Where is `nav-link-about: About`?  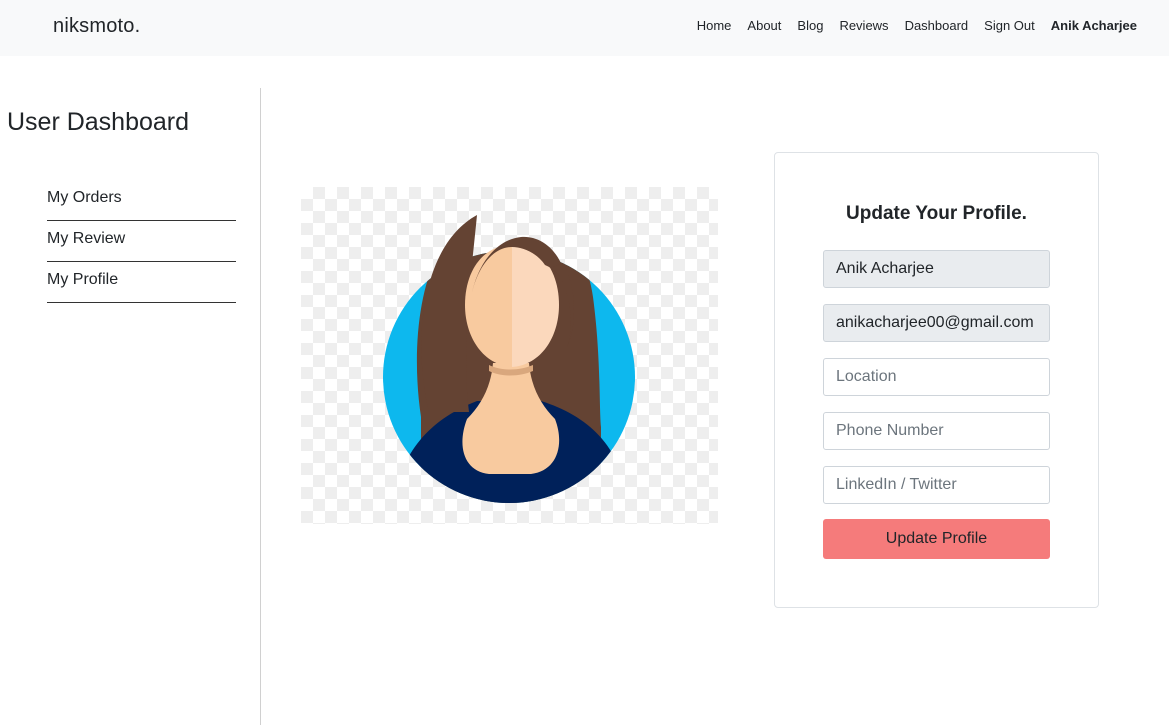
nav-link-about: About is located at coordinates (764, 25).